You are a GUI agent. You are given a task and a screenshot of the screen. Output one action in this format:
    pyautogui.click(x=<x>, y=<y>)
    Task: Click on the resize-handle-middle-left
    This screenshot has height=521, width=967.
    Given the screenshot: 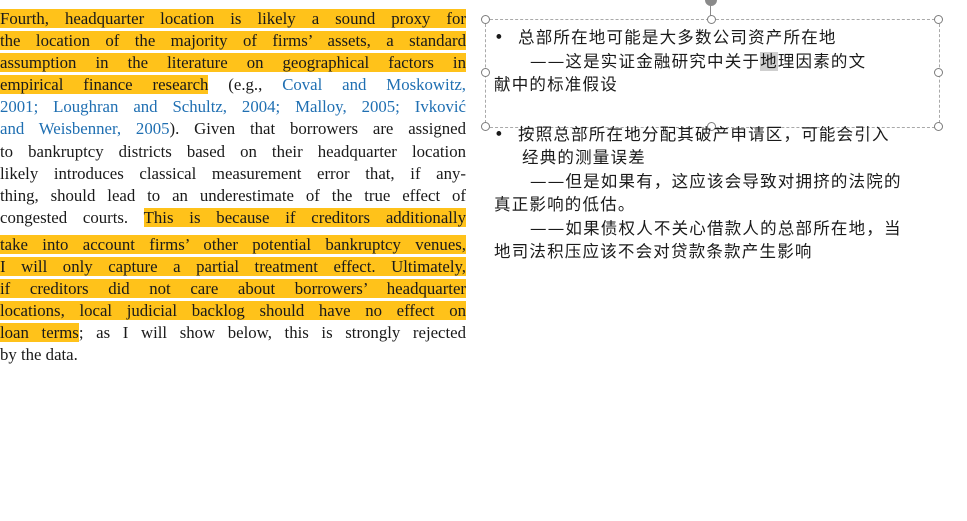 What is the action you would take?
    pyautogui.click(x=485, y=72)
    